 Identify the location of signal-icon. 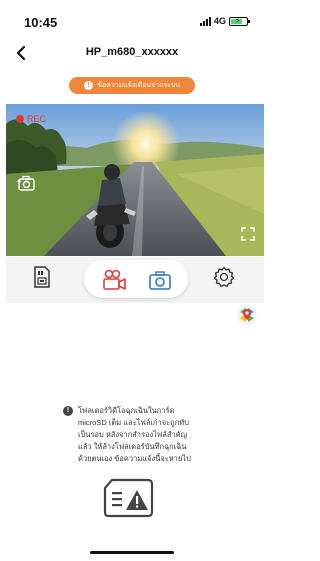
(205, 21).